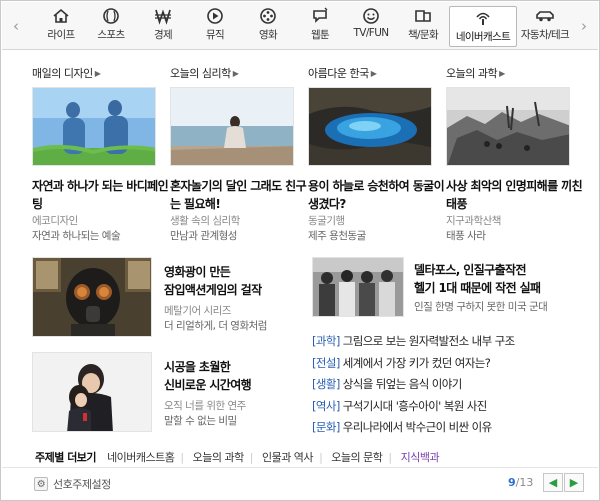  I want to click on next-category-button: ›, so click(584, 26).